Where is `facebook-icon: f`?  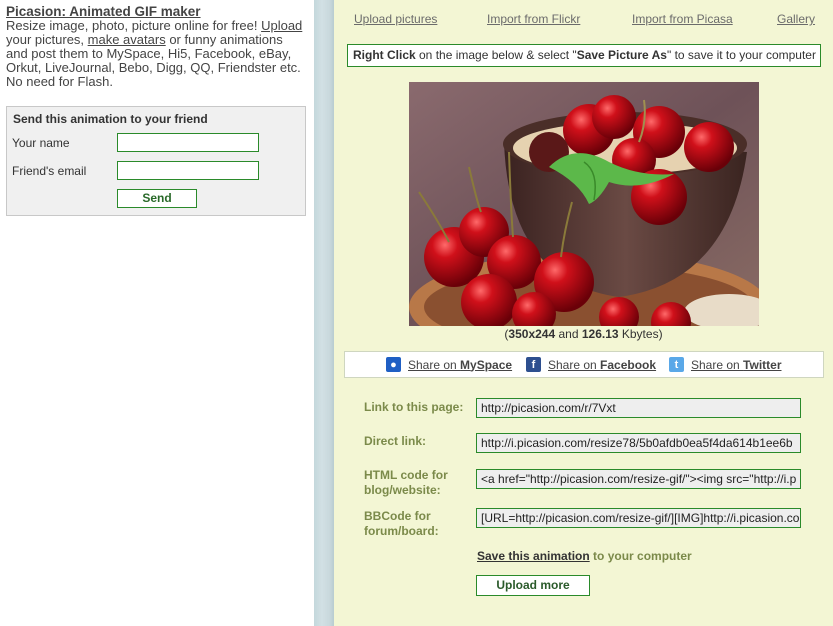
facebook-icon: f is located at coordinates (533, 364).